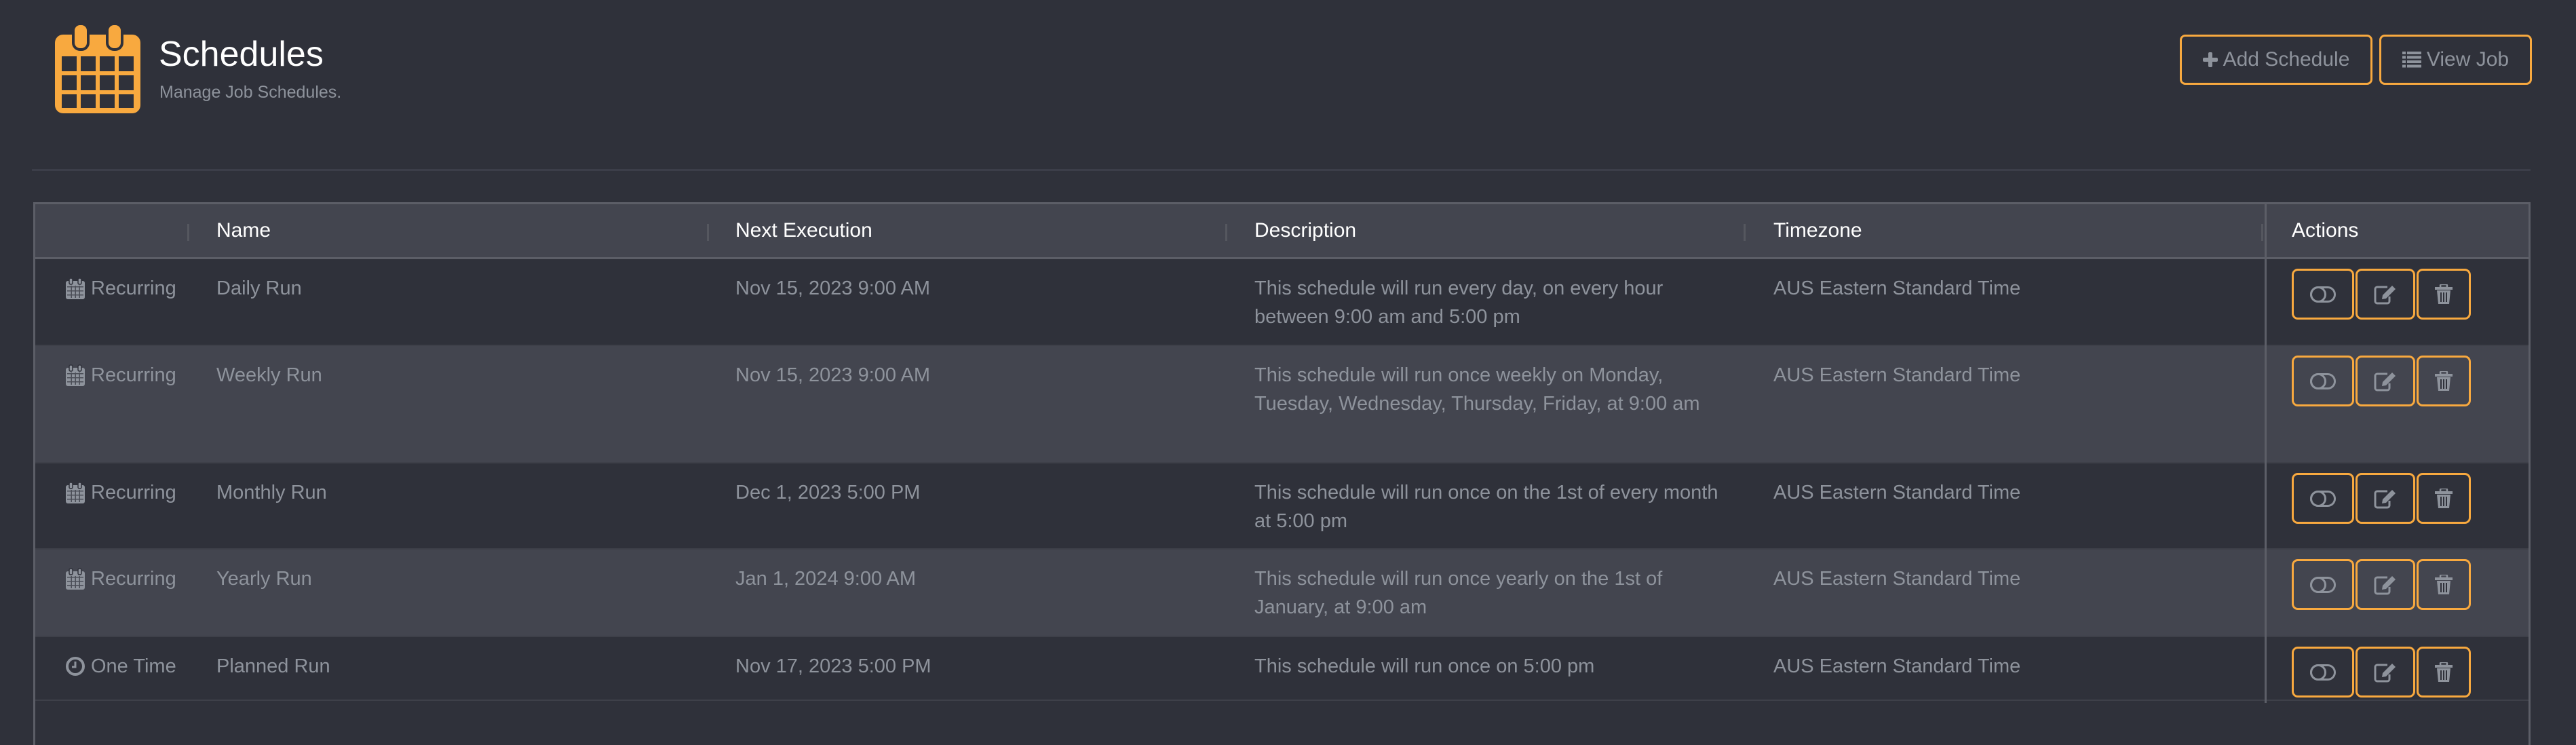 The height and width of the screenshot is (745, 2576). Describe the element at coordinates (2210, 59) in the screenshot. I see `plus-icon` at that location.